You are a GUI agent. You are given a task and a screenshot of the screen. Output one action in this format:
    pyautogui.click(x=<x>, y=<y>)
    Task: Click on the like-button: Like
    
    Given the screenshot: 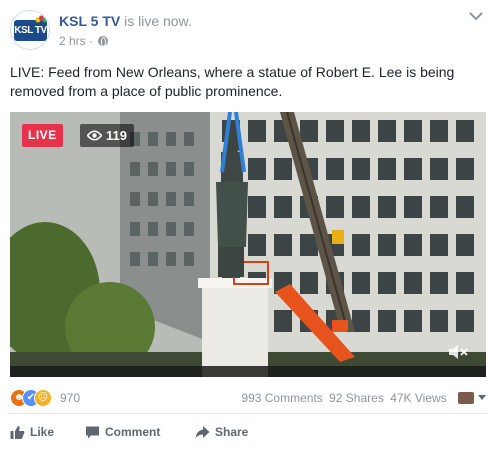 What is the action you would take?
    pyautogui.click(x=35, y=432)
    